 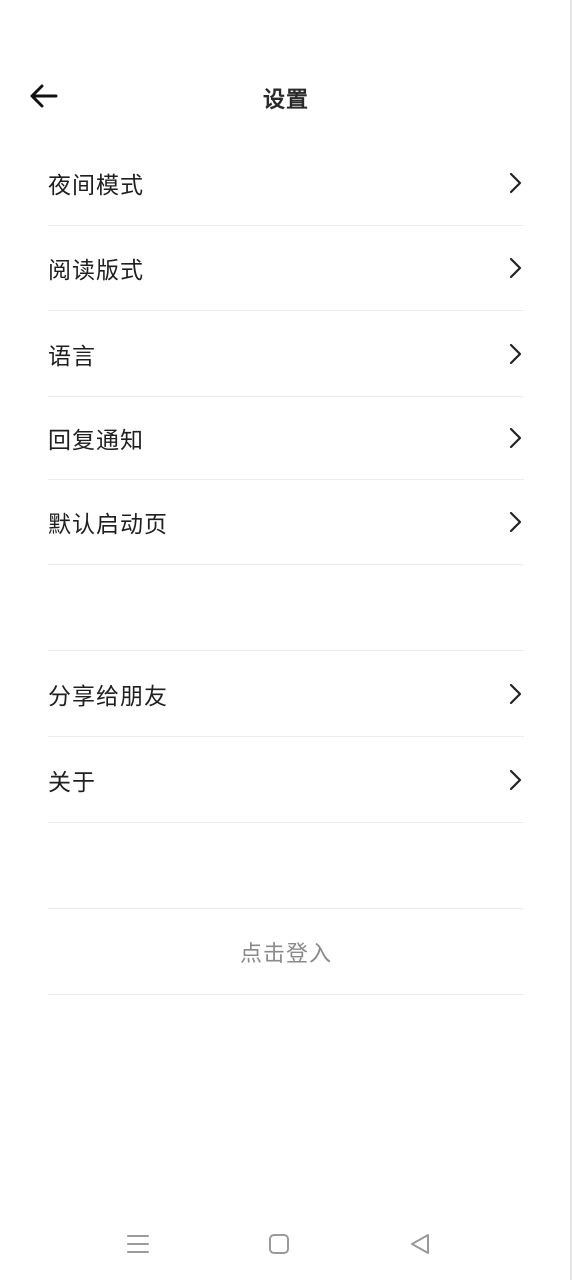 I want to click on settings-item-label: 夜间模式, so click(x=96, y=186).